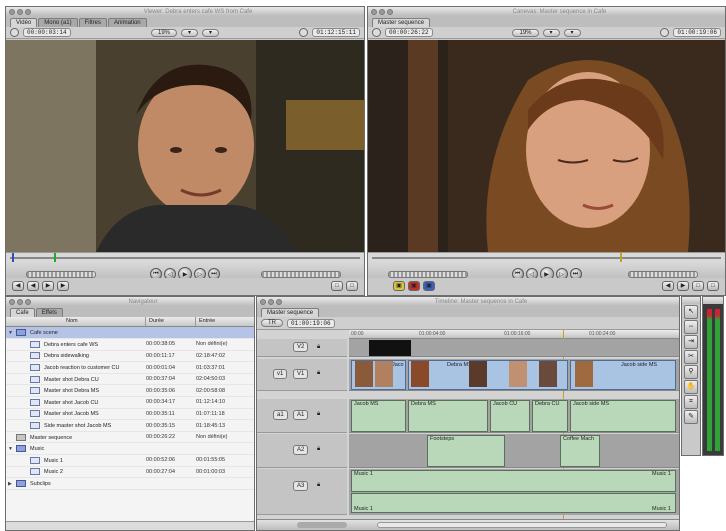  What do you see at coordinates (691, 342) in the screenshot?
I see `edit-tool-icon: ⇥` at bounding box center [691, 342].